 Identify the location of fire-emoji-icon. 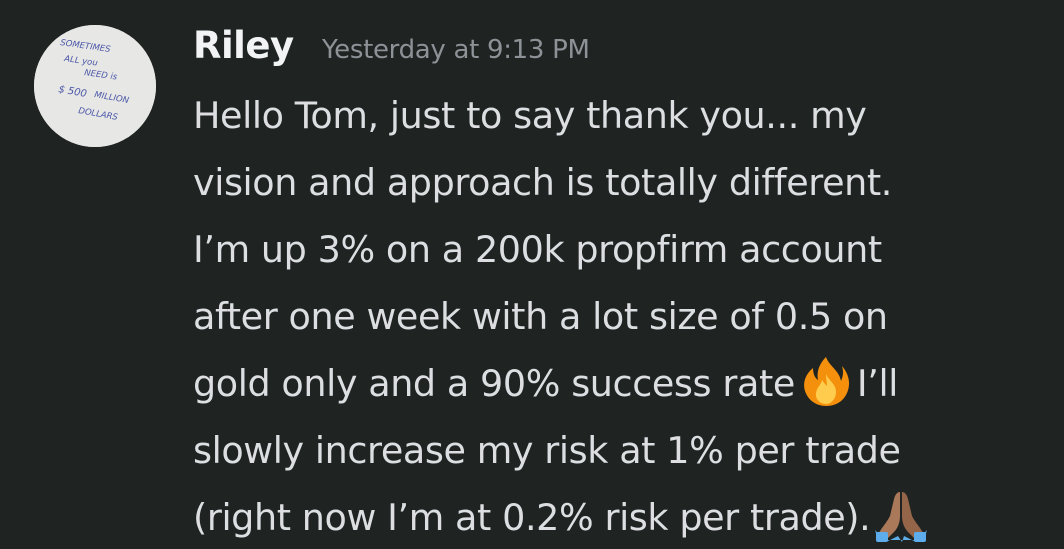
(826, 381).